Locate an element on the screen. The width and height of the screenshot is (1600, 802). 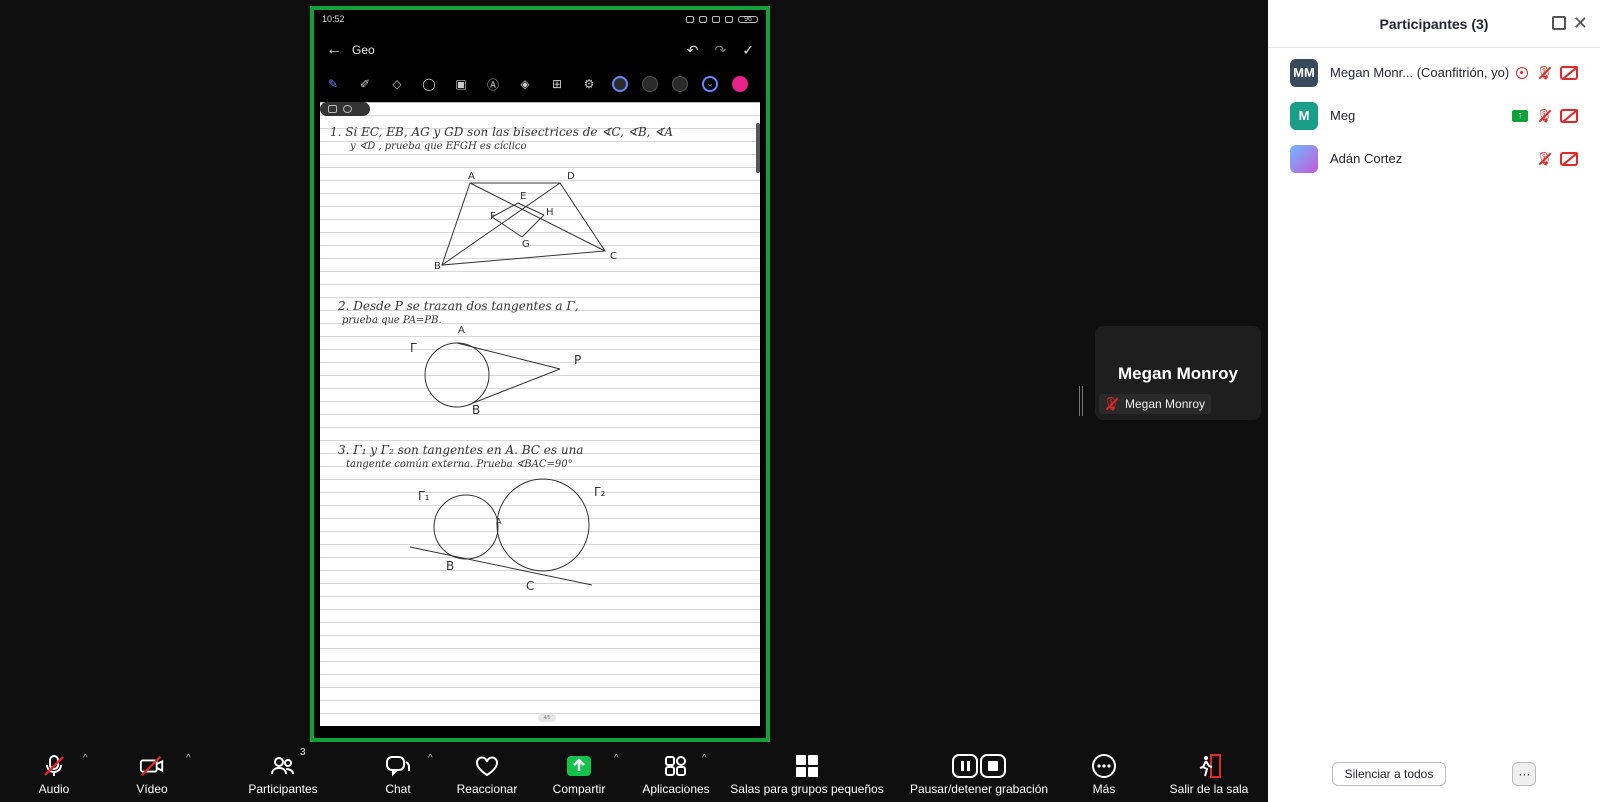
page-mini-tools is located at coordinates (345, 109).